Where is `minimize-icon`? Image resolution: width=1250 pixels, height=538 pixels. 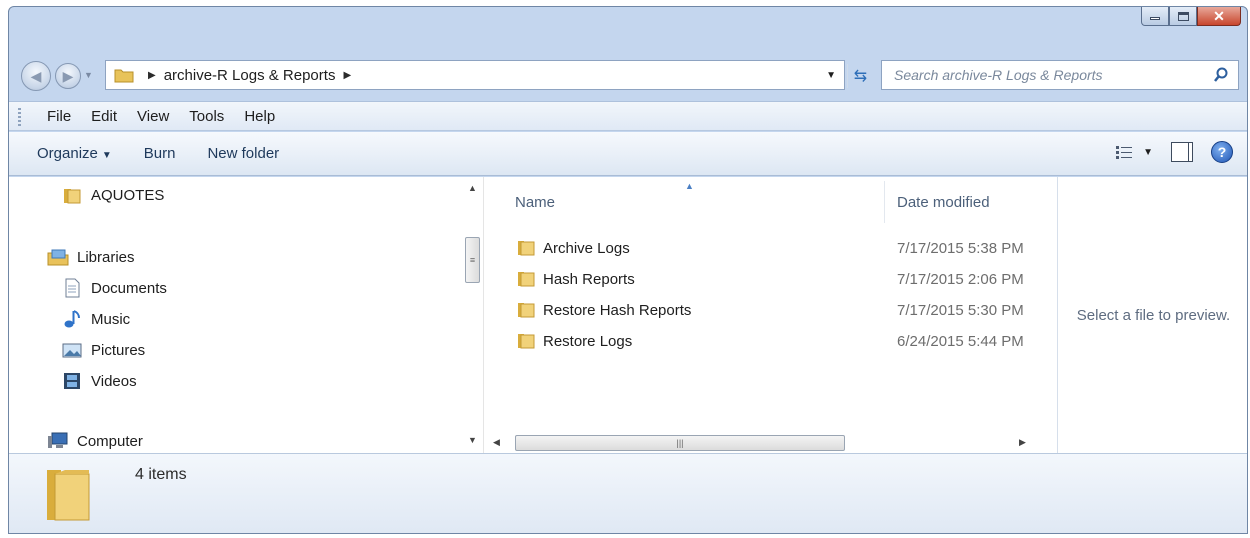 minimize-icon is located at coordinates (1155, 18).